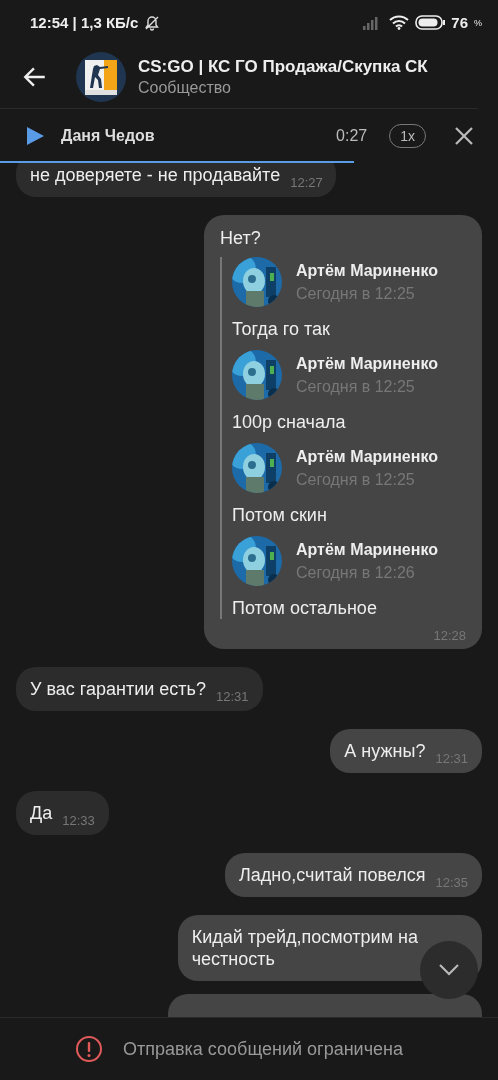 The width and height of the screenshot is (498, 1080). I want to click on audio-author: Даня Чедов, so click(108, 136).